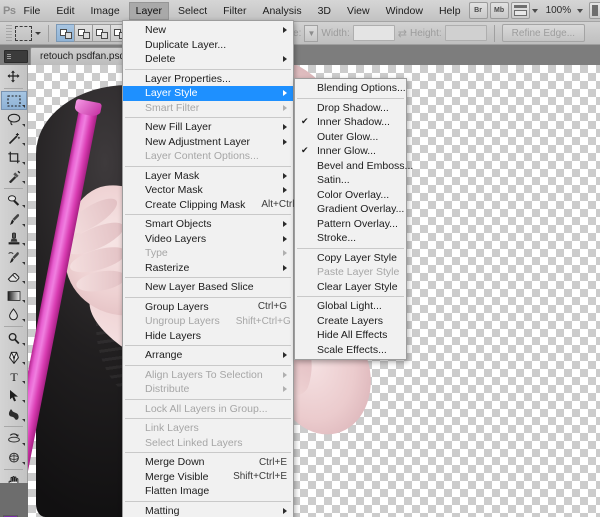 The image size is (600, 517). Describe the element at coordinates (14, 376) in the screenshot. I see `type-tool: T` at that location.